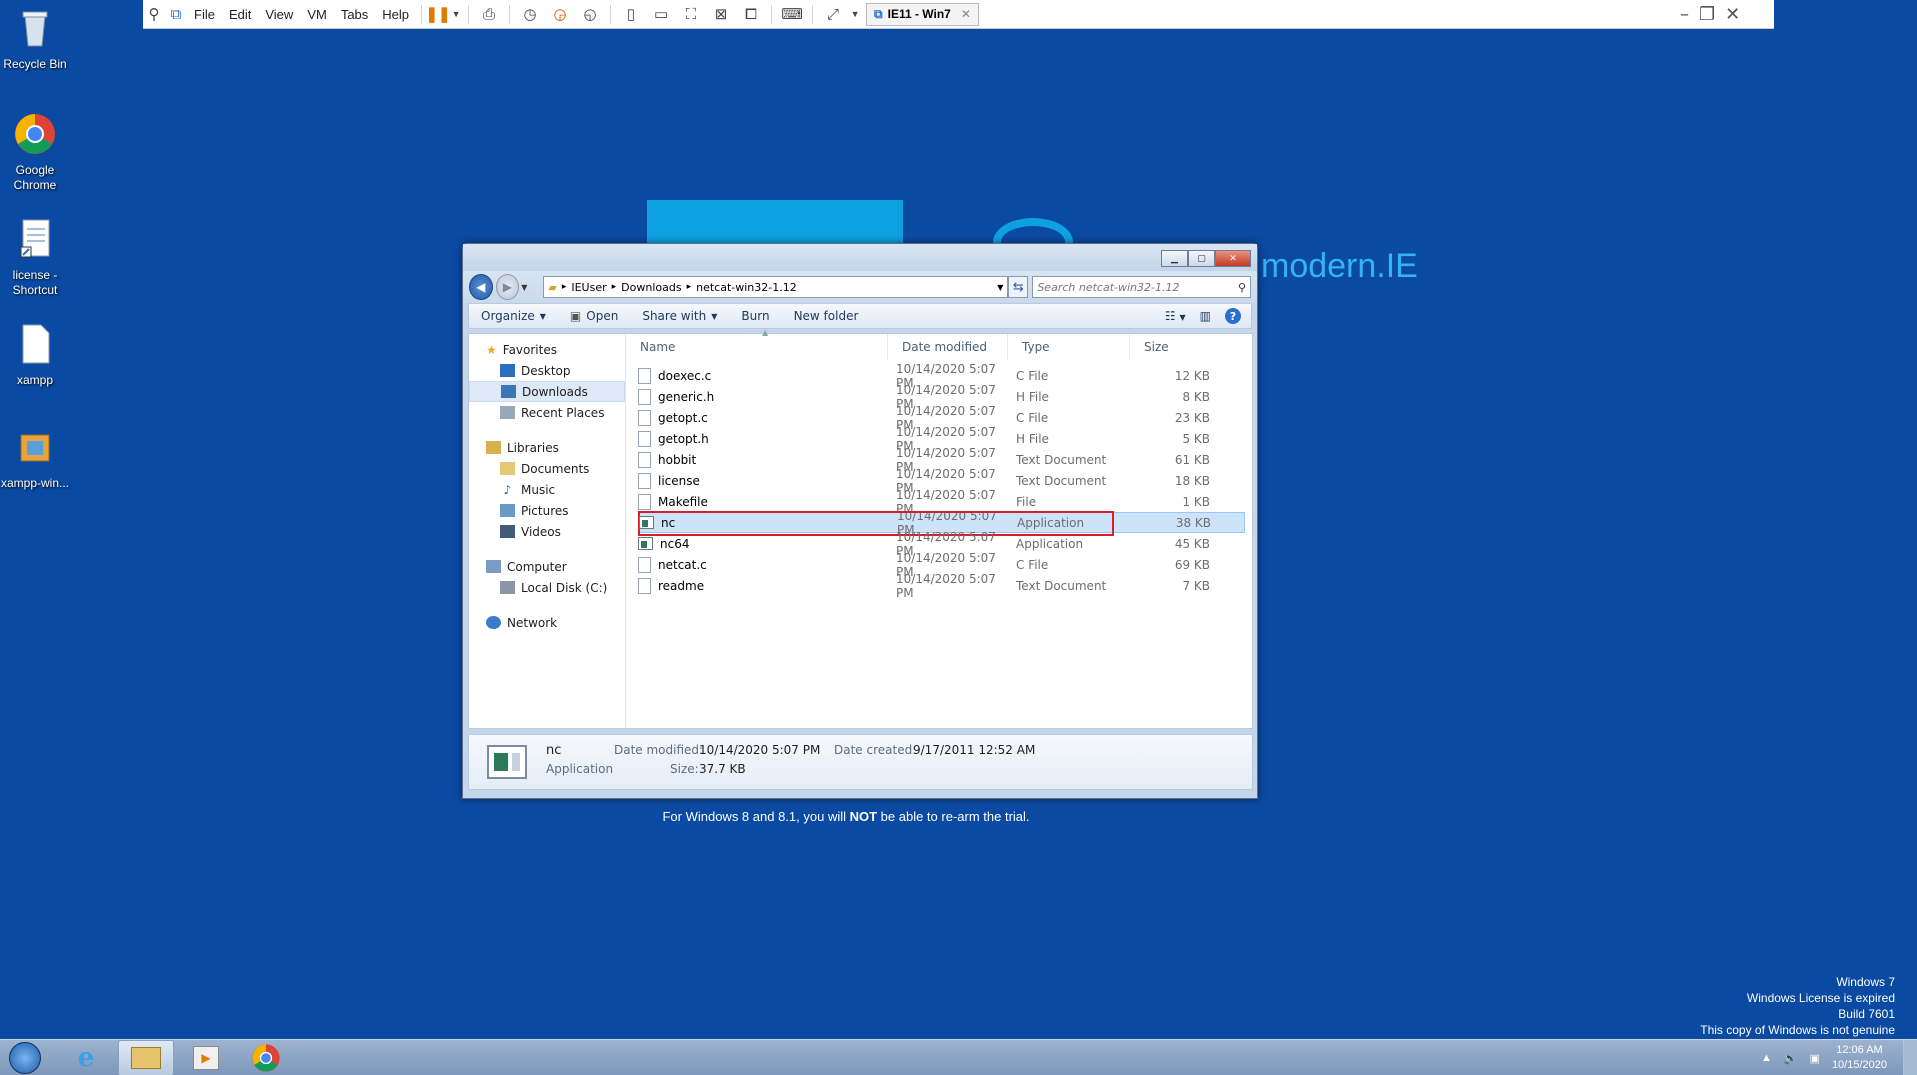 The height and width of the screenshot is (1075, 1917). I want to click on breadcrumb-ieuser: IEUser, so click(588, 287).